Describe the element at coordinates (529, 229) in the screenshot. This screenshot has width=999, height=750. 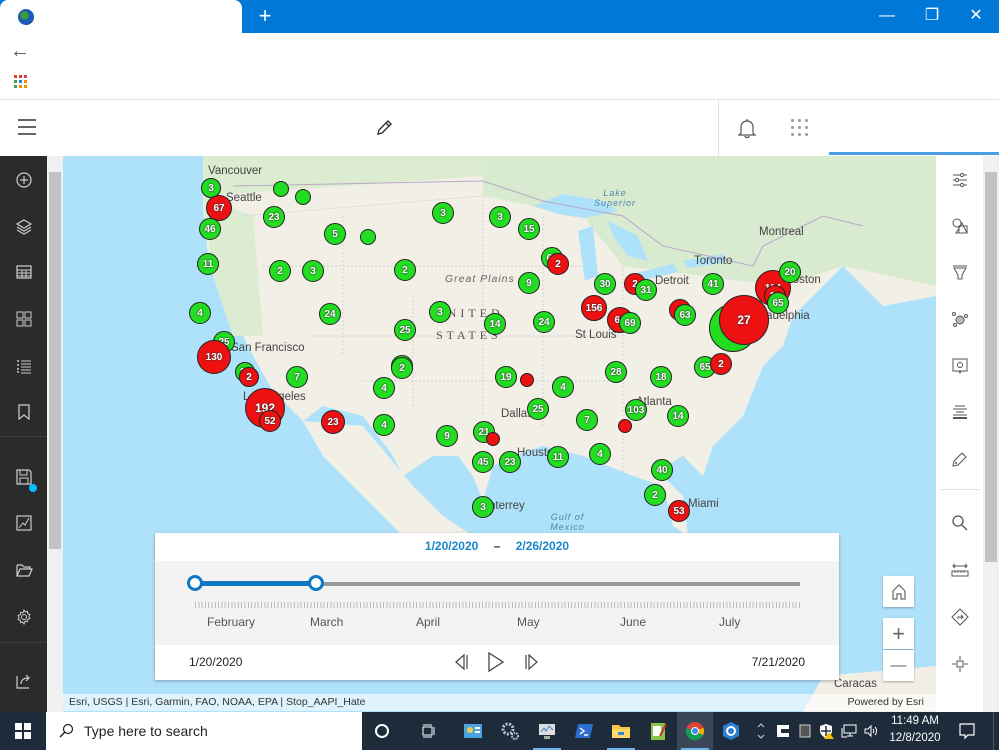
I see `cluster-marker-green: 15` at that location.